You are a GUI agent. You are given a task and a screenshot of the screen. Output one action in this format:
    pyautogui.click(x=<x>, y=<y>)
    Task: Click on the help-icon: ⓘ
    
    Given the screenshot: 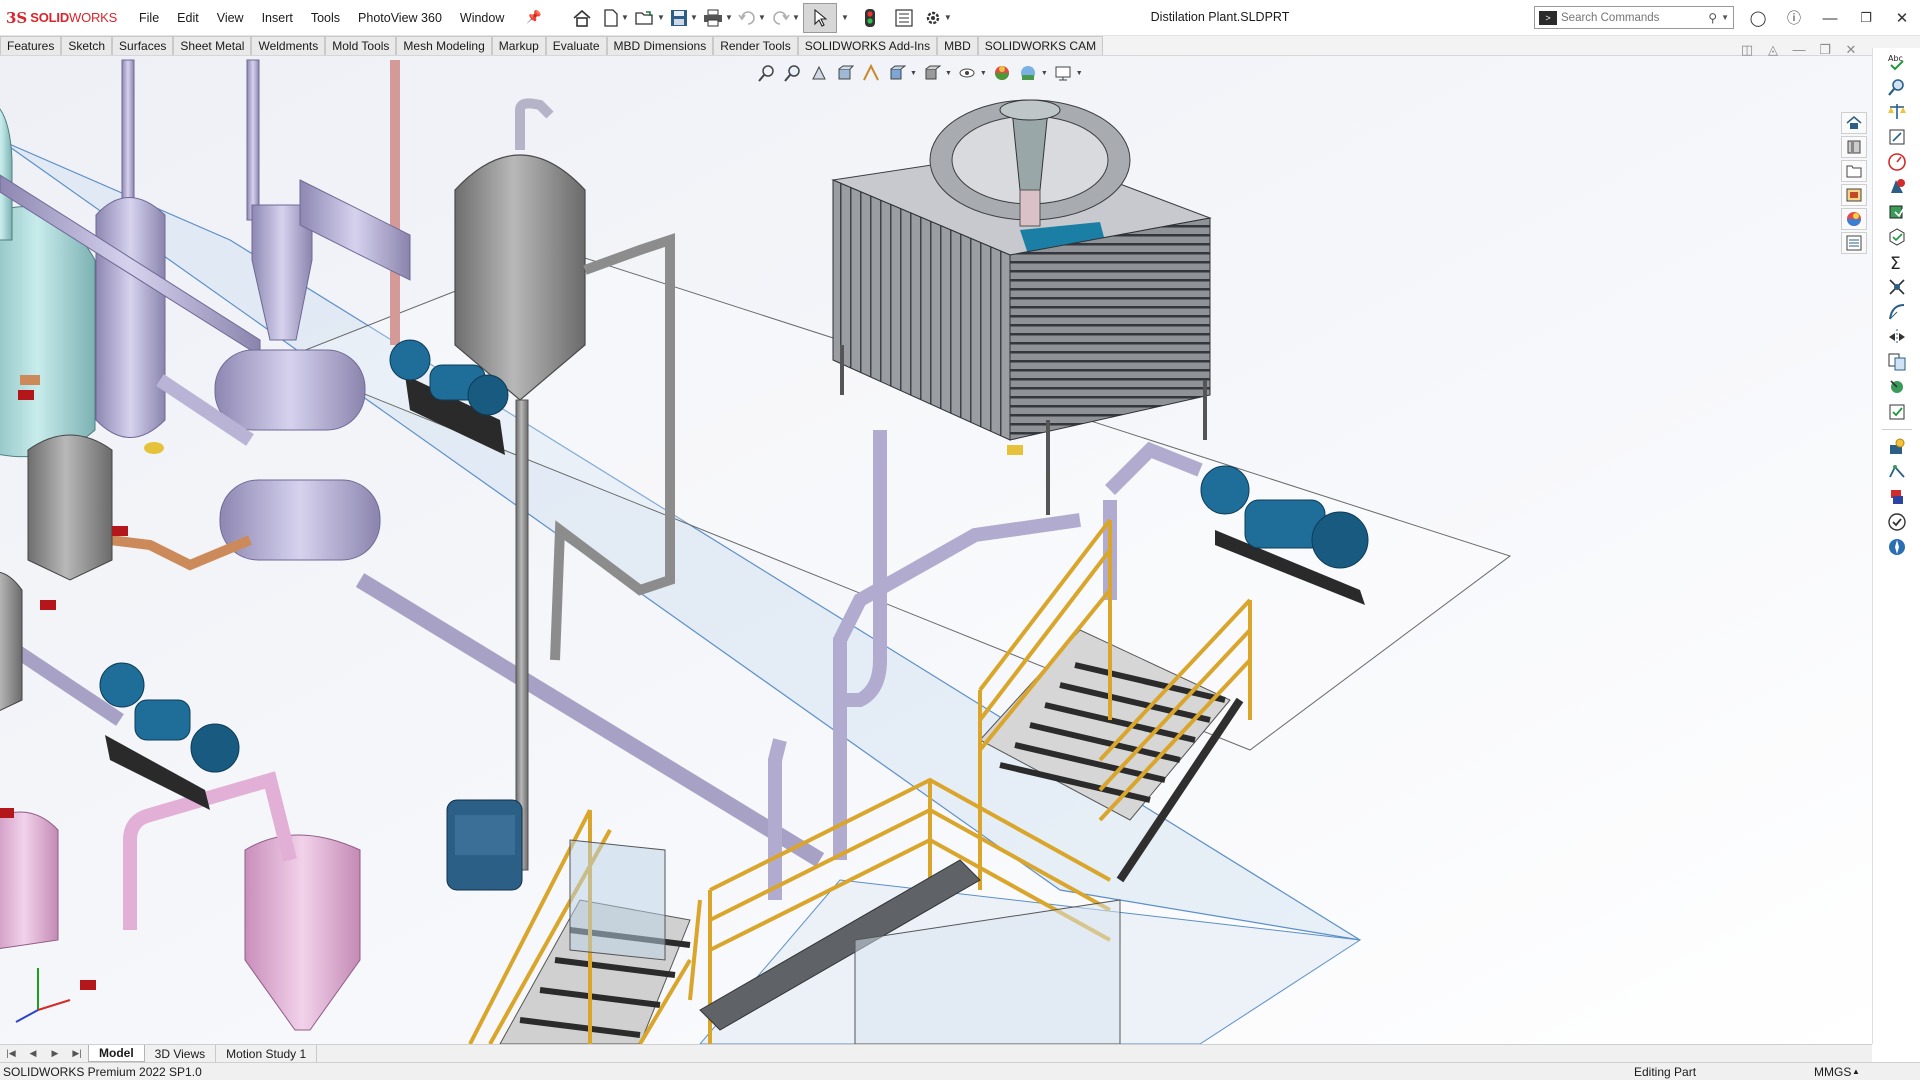 What is the action you would take?
    pyautogui.click(x=1794, y=18)
    